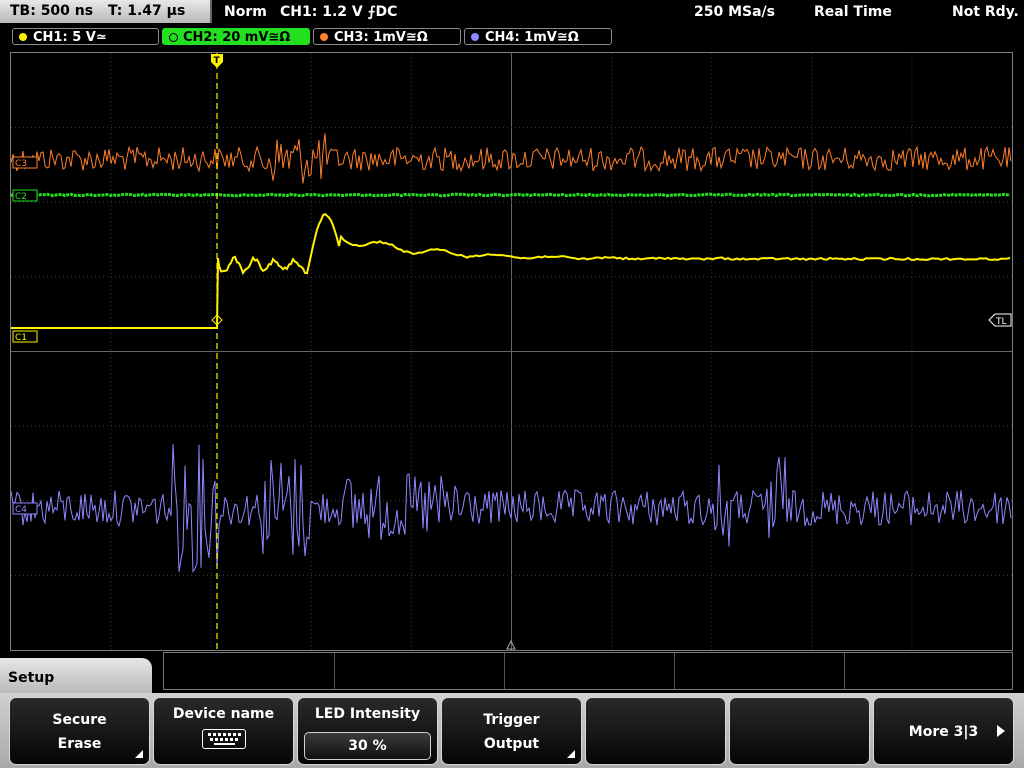  Describe the element at coordinates (853, 12) in the screenshot. I see `acquisition-mode: Real Time` at that location.